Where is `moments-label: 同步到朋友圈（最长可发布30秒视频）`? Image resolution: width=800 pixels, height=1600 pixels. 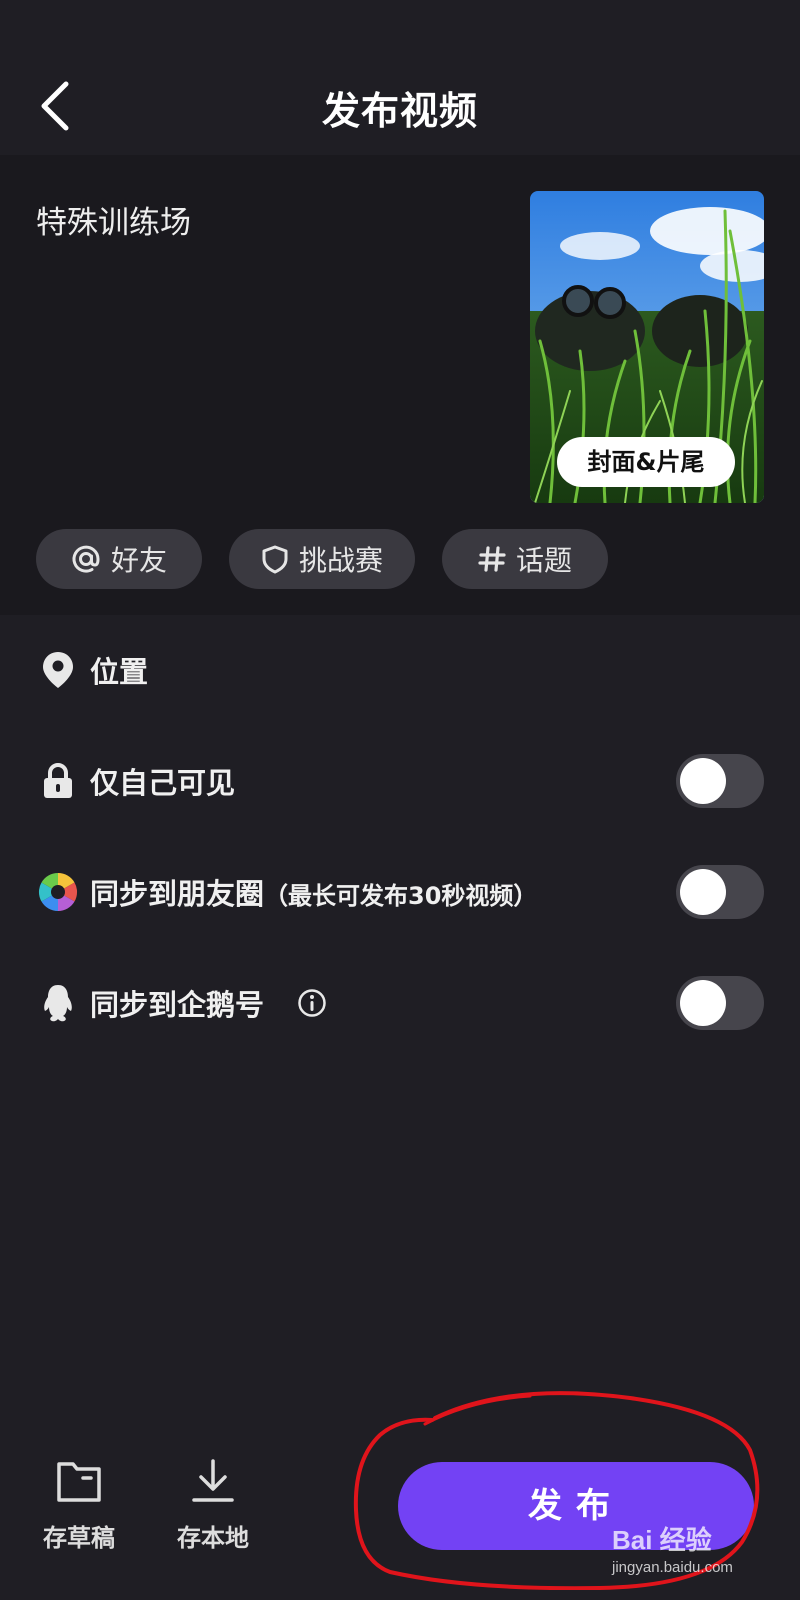
moments-label: 同步到朋友圈（最长可发布30秒视频） is located at coordinates (313, 892).